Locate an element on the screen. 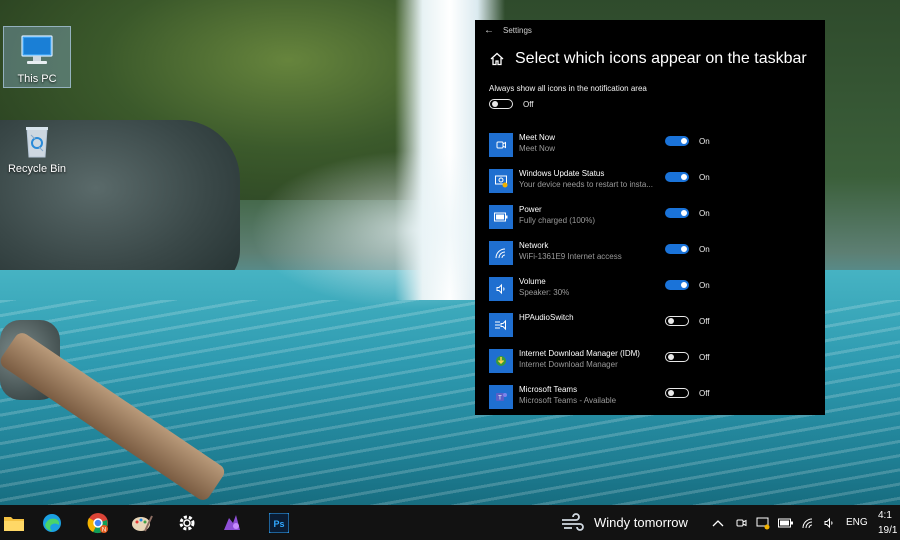 This screenshot has width=900, height=540. always-show-row: Off is located at coordinates (657, 104).